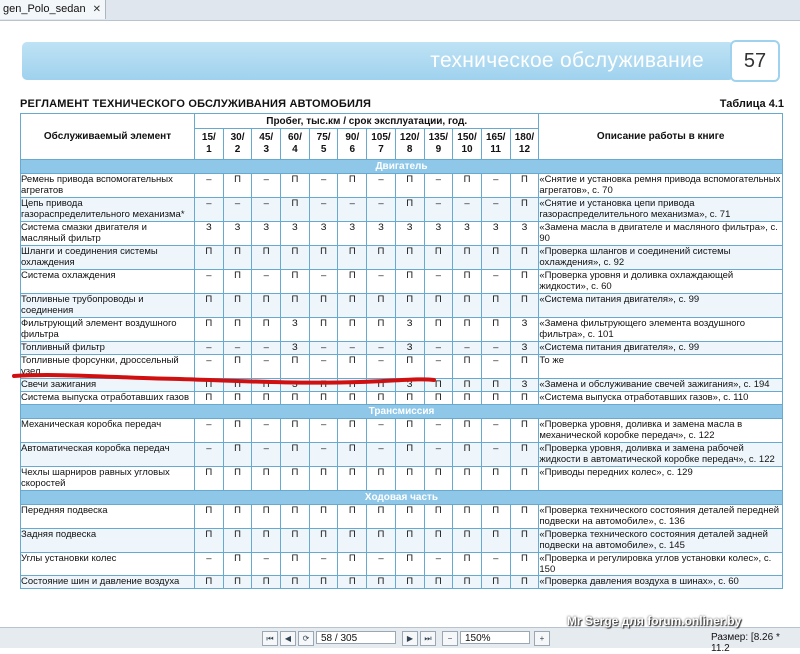 The height and width of the screenshot is (654, 800). Describe the element at coordinates (495, 144) in the screenshot. I see `interval-header: 165/11` at that location.